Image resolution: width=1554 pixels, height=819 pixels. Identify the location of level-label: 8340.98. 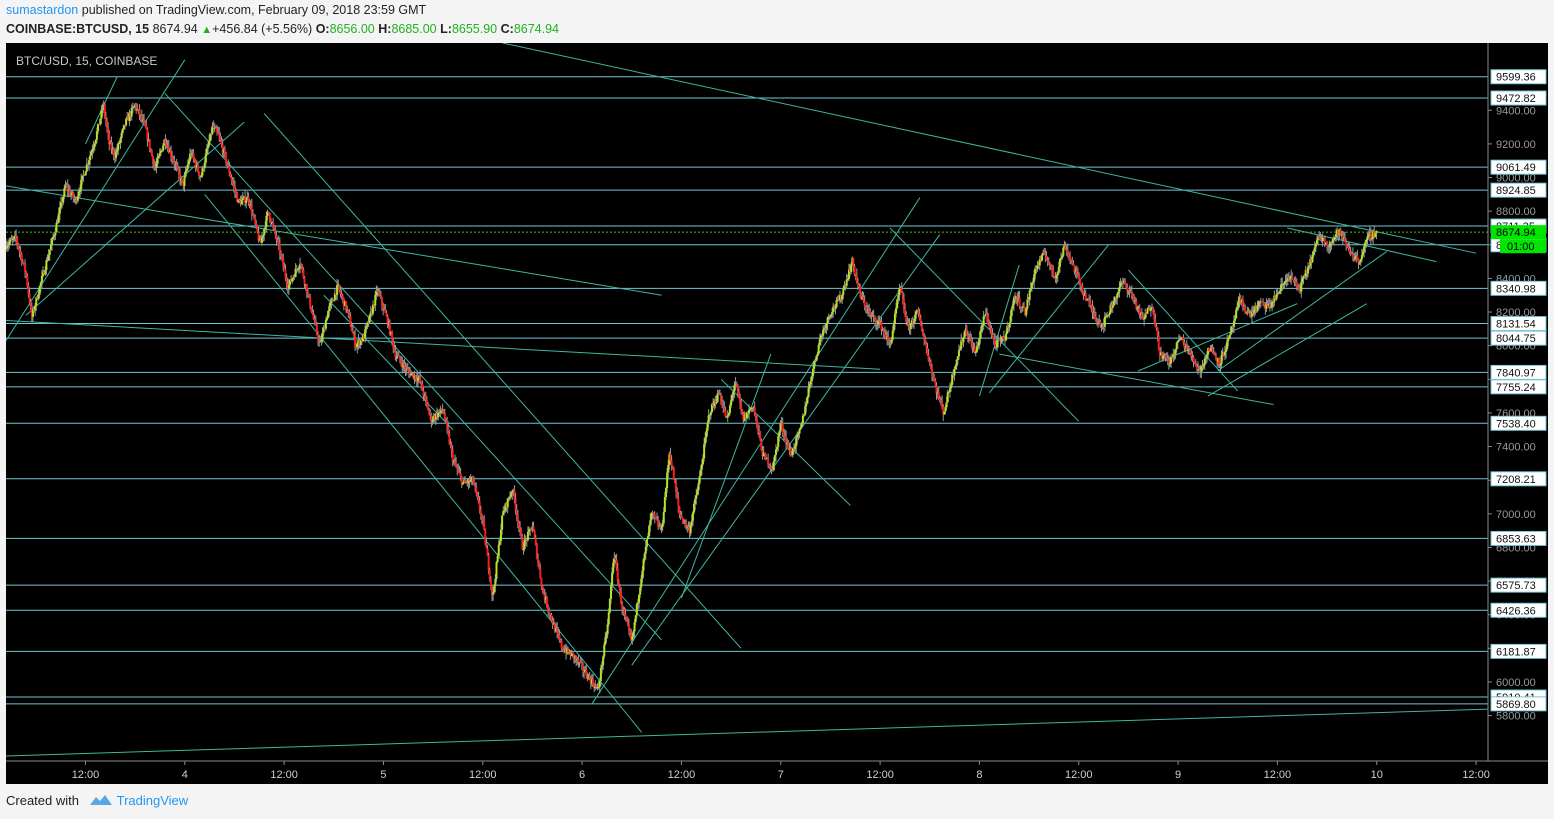
(1516, 289).